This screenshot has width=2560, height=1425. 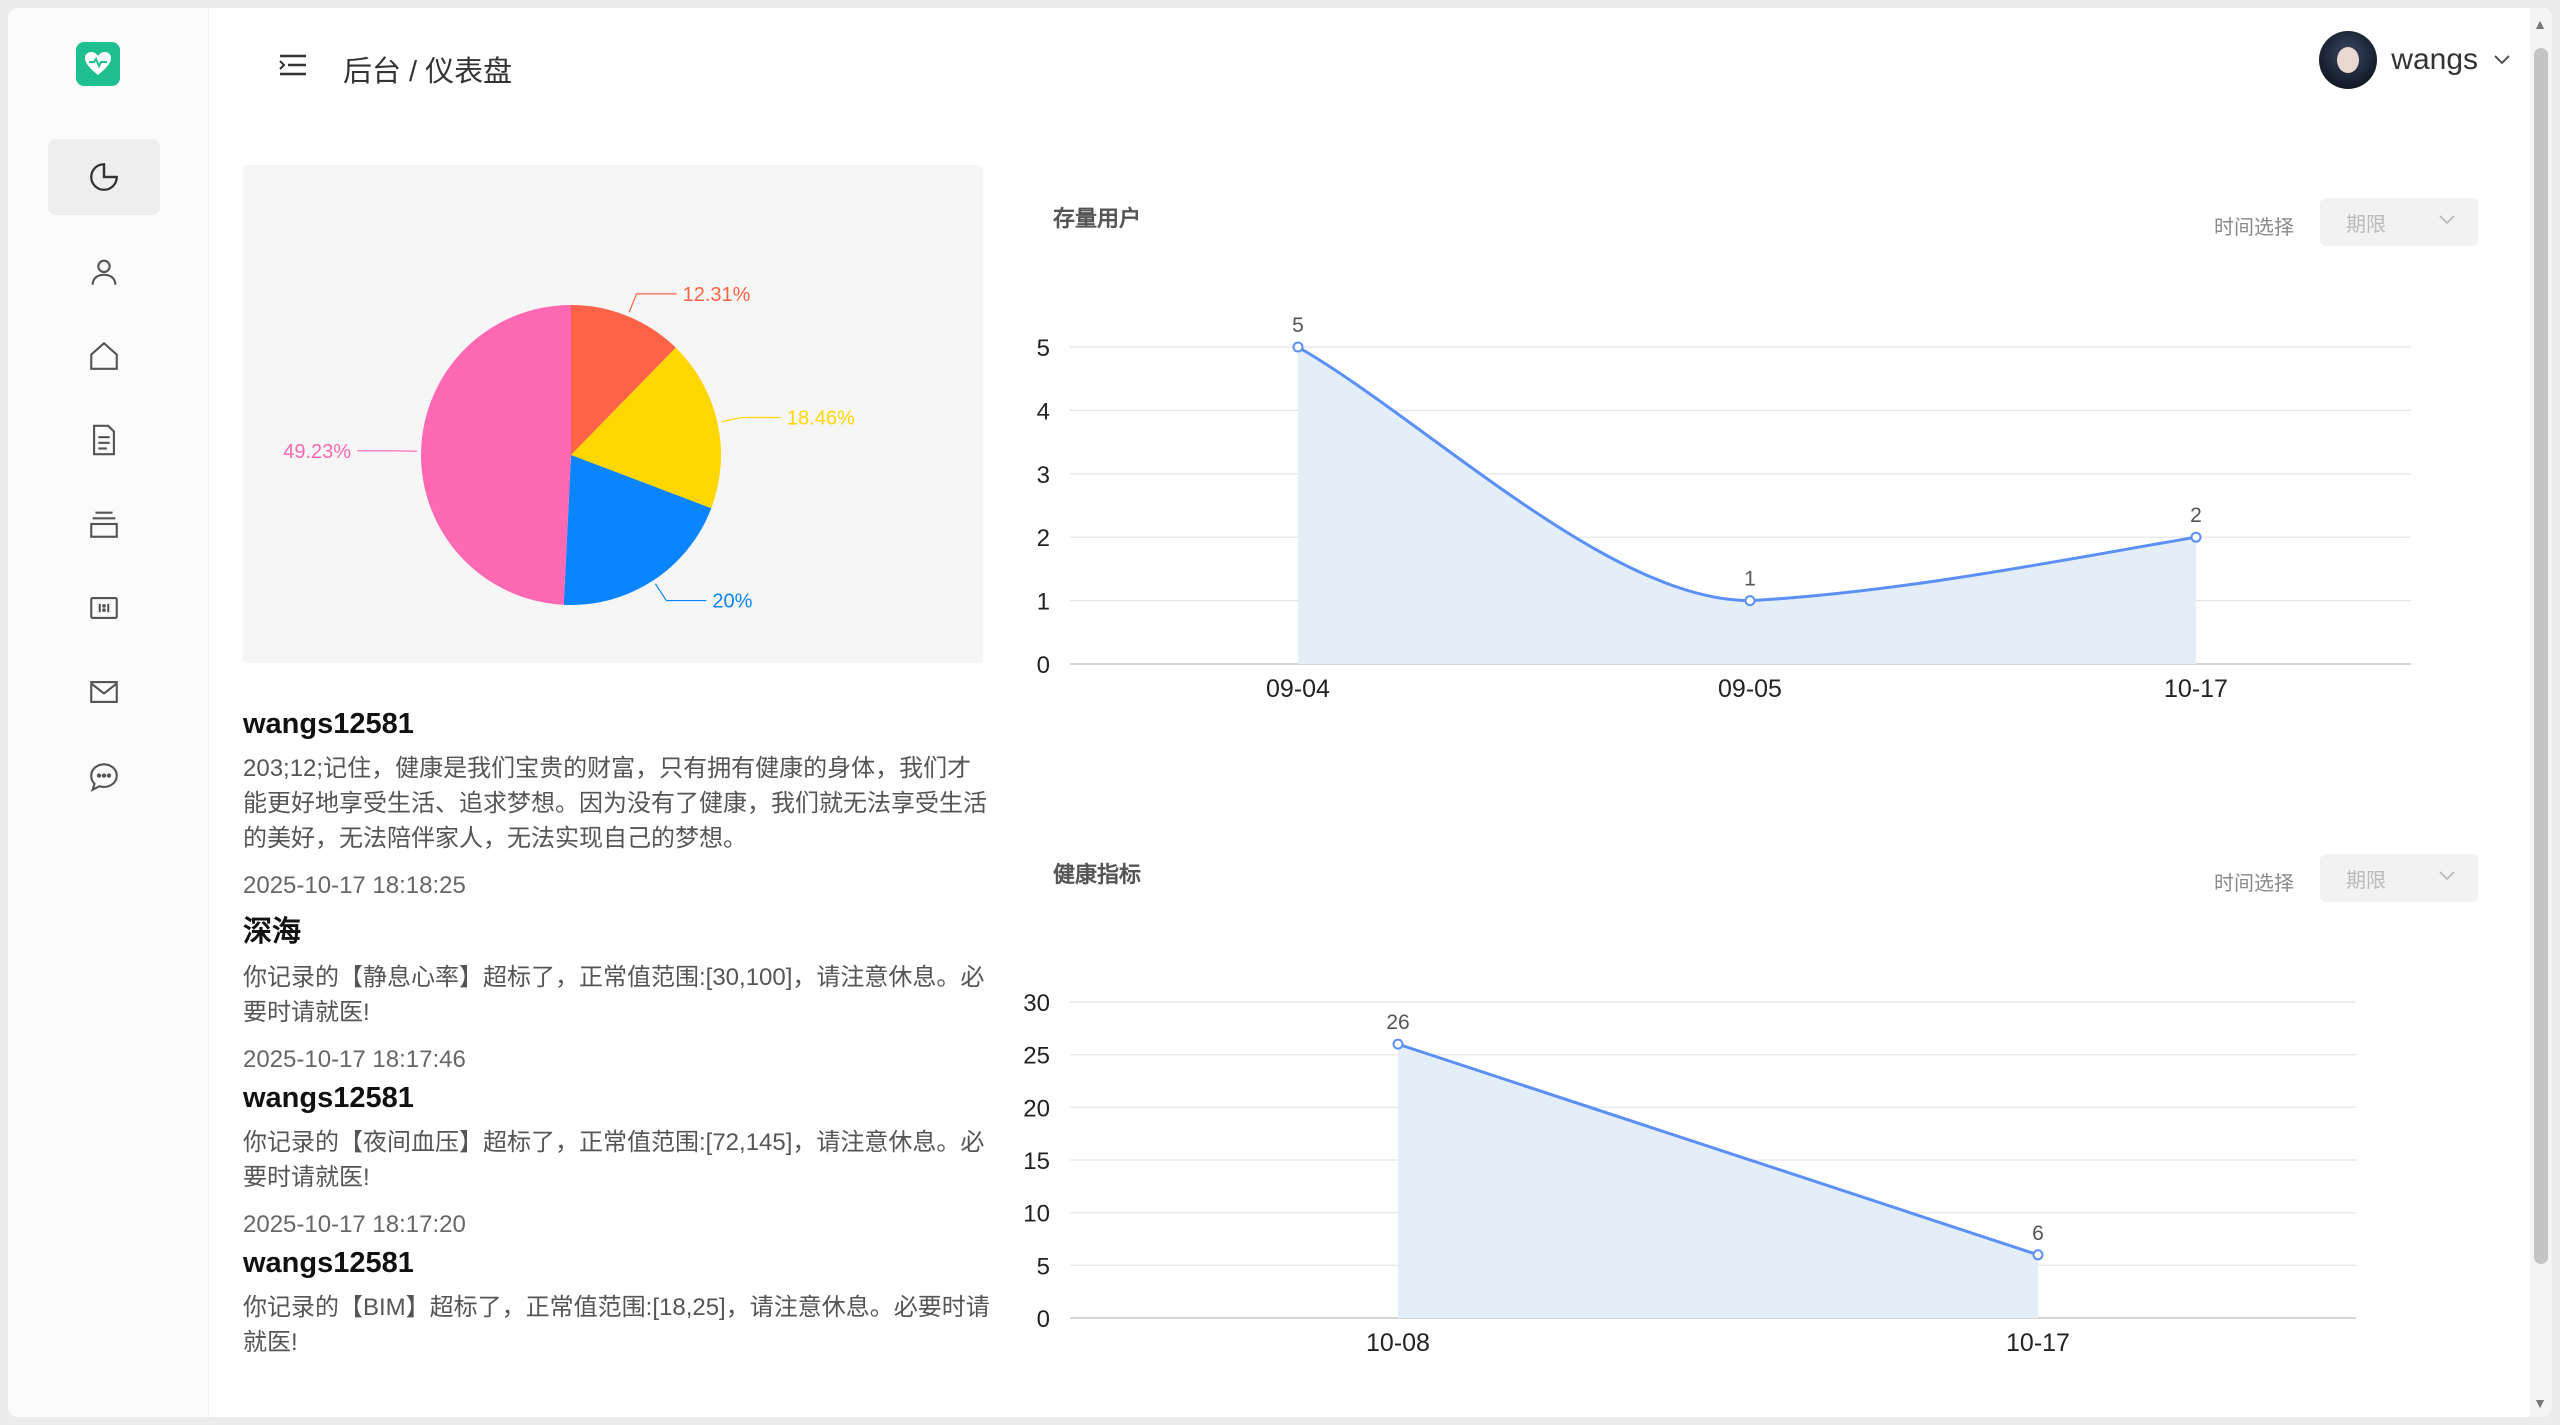 What do you see at coordinates (428, 72) in the screenshot?
I see `breadcrumb: 后台 / 仪表盘` at bounding box center [428, 72].